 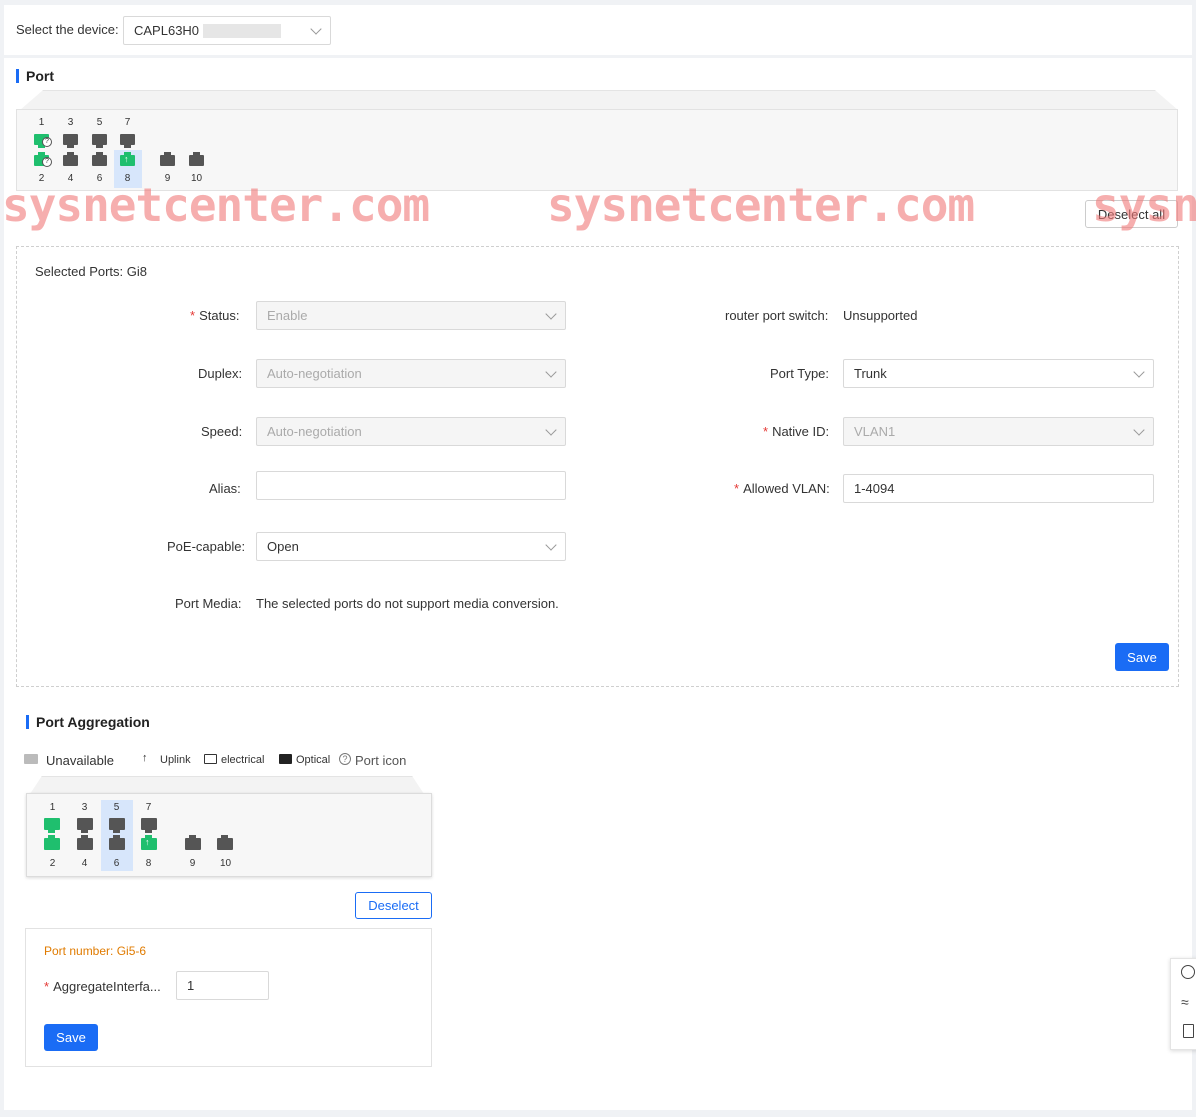 What do you see at coordinates (313, 760) in the screenshot?
I see `legend-optical: Optical` at bounding box center [313, 760].